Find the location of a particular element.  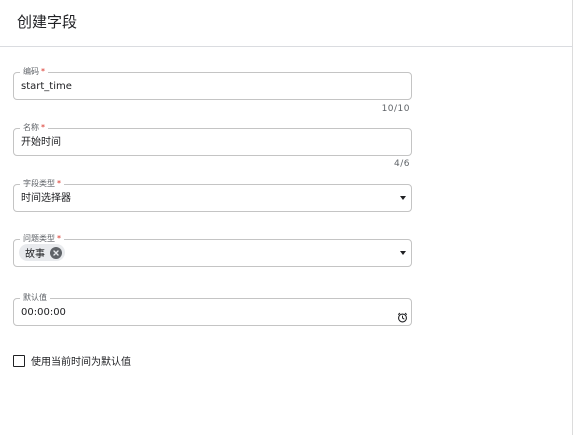

close-circle-icon is located at coordinates (56, 252).